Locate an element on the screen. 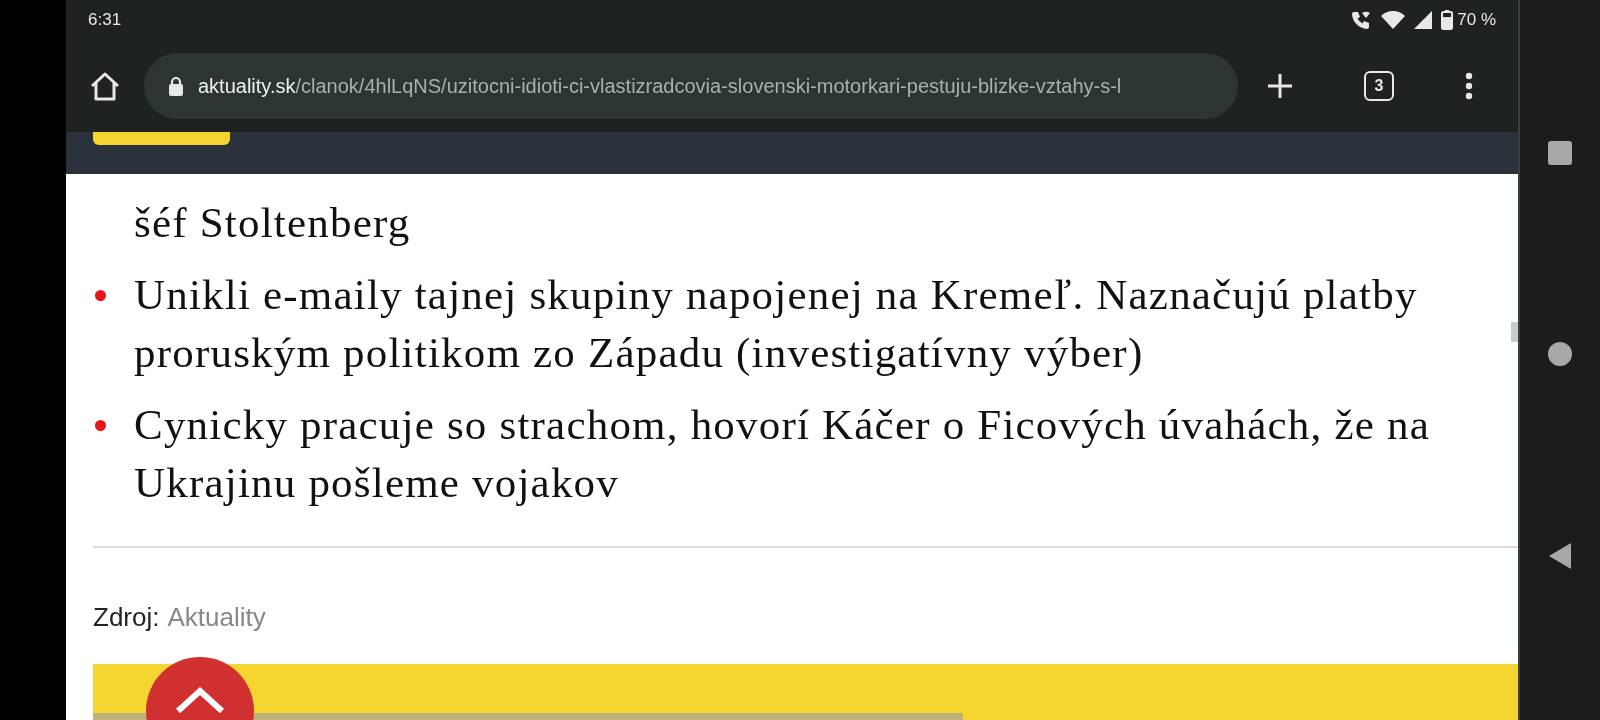 The height and width of the screenshot is (720, 1600). battery-percent: 70 % is located at coordinates (1476, 20).